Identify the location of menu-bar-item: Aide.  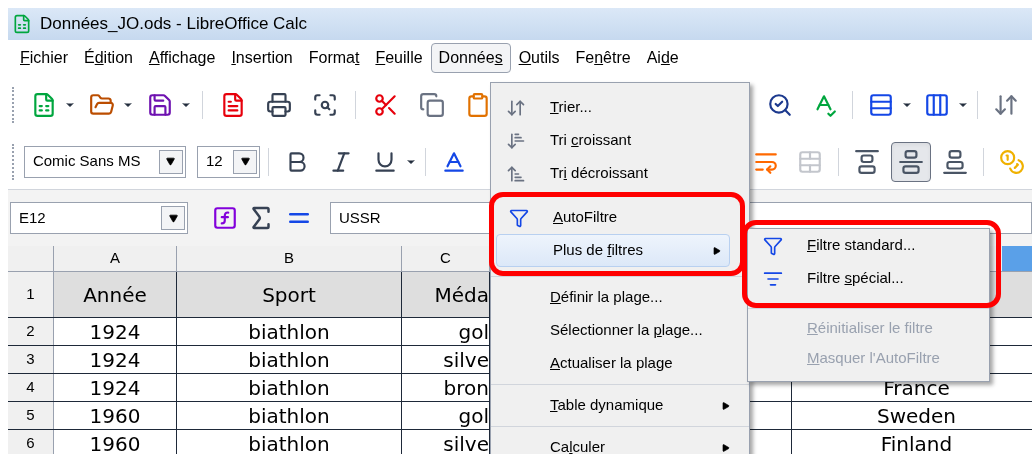
(662, 58).